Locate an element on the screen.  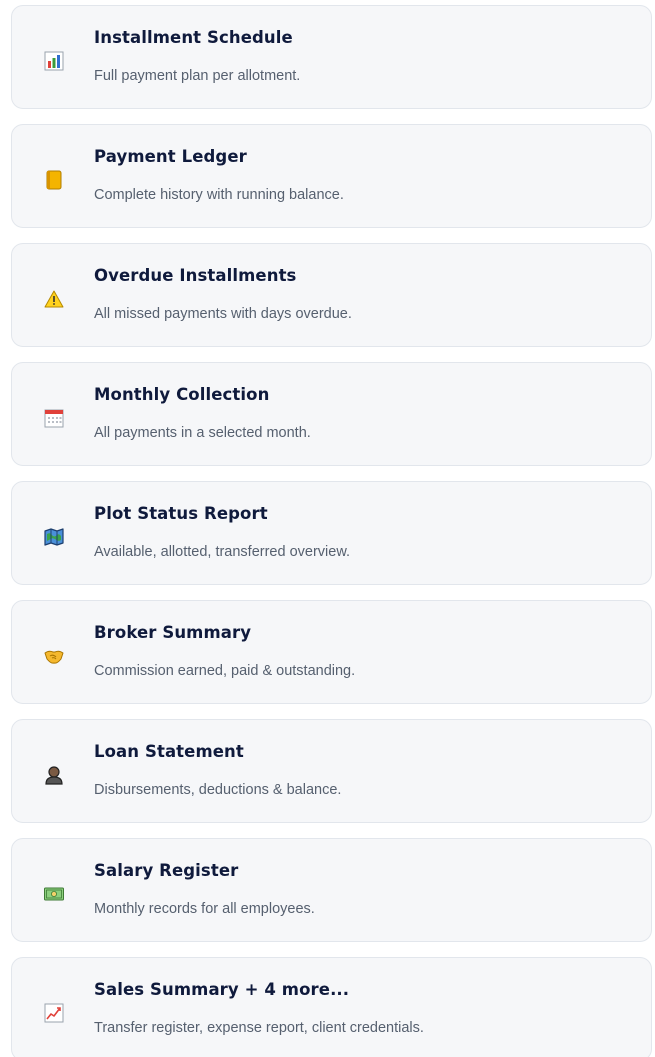
report-title: Broker Summary is located at coordinates (173, 632).